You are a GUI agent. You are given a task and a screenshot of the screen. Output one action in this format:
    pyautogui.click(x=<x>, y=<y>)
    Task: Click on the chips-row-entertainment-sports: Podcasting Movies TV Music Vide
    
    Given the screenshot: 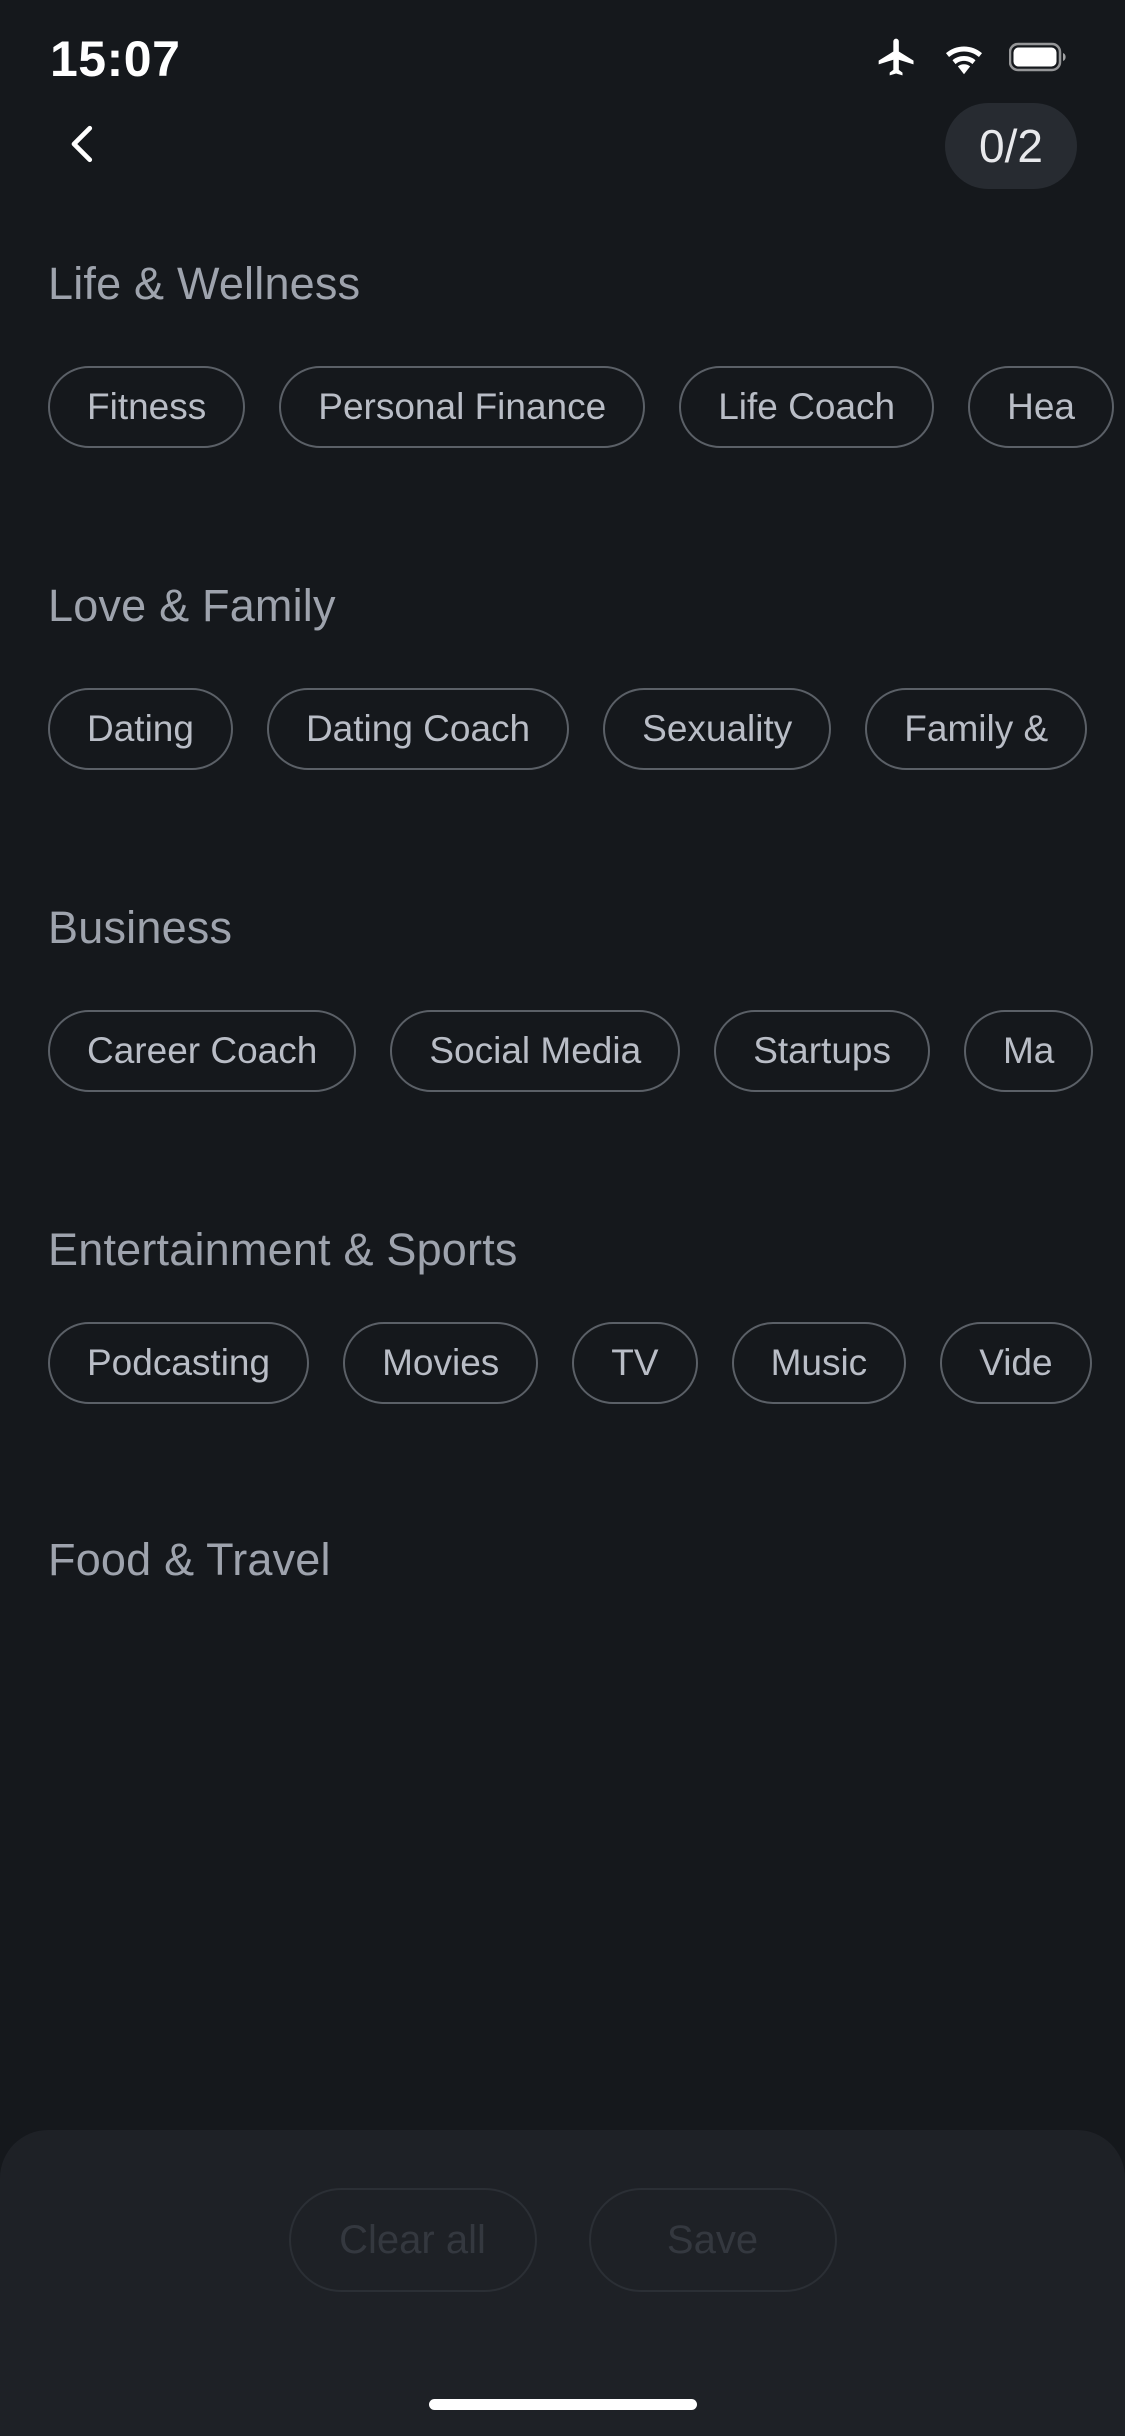 What is the action you would take?
    pyautogui.click(x=562, y=1363)
    